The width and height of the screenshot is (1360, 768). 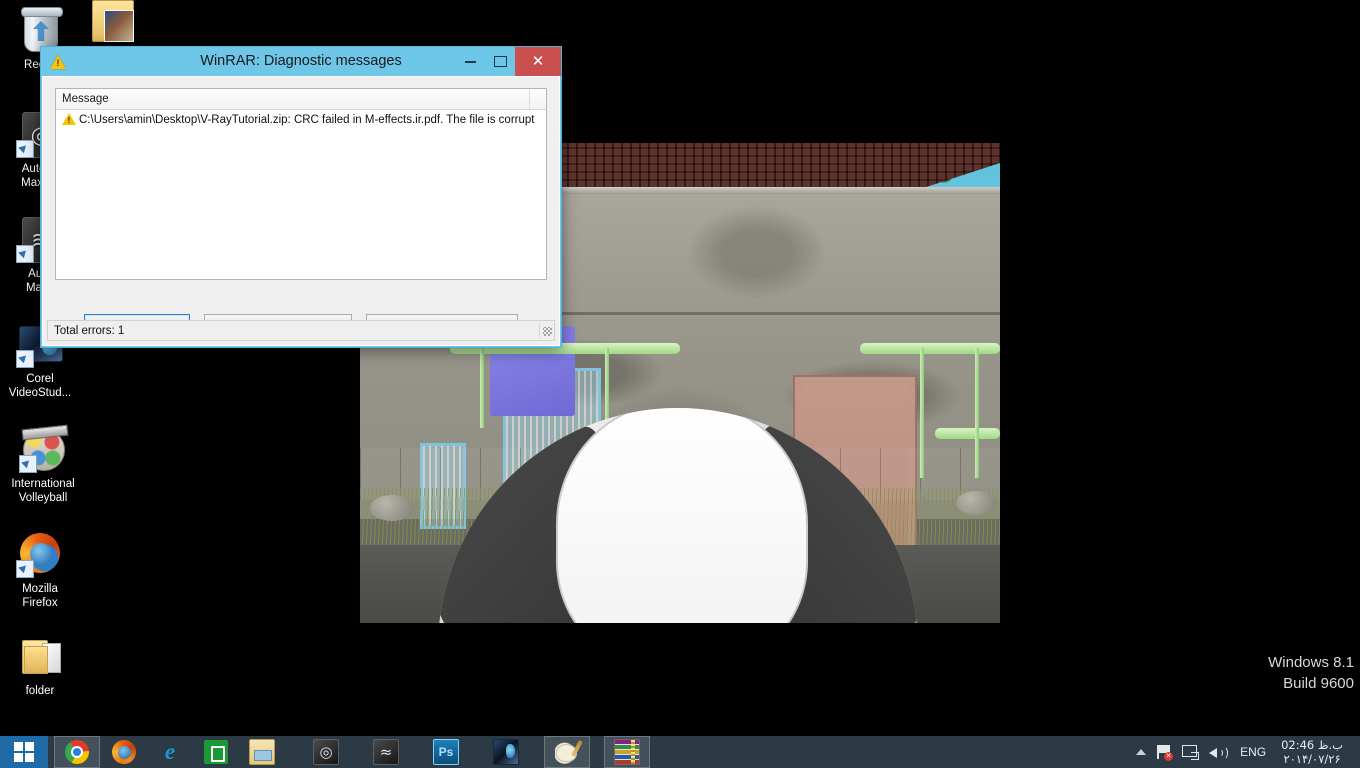 I want to click on volume-button, so click(x=1218, y=752).